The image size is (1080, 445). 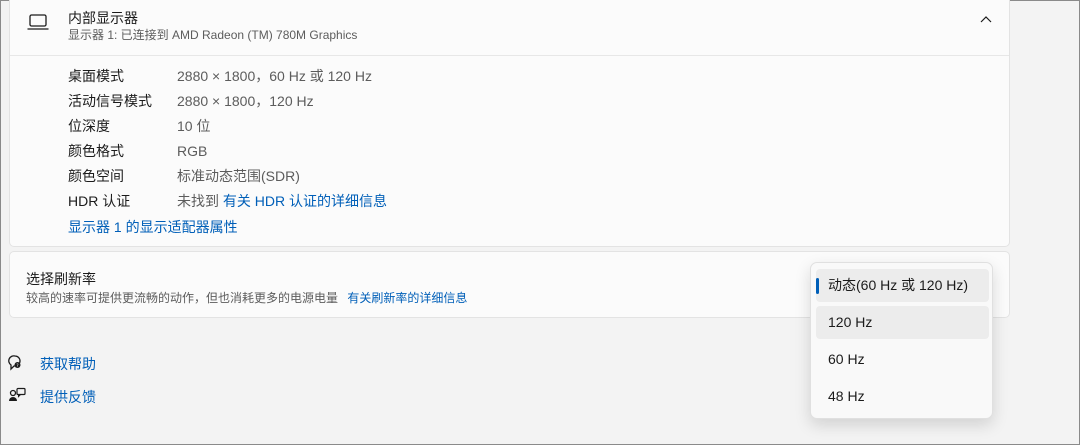 What do you see at coordinates (902, 322) in the screenshot?
I see `dropdown-option-120hz: 120 Hz` at bounding box center [902, 322].